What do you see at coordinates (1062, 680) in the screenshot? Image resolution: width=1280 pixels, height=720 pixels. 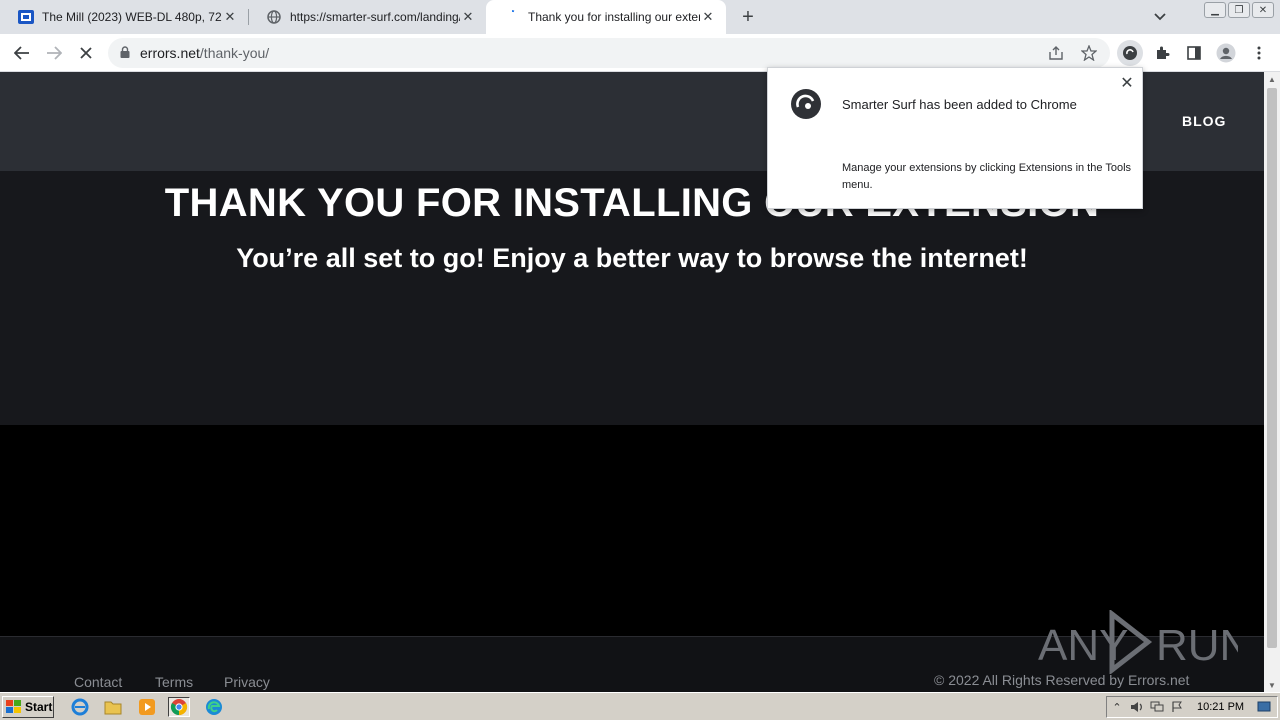 I see `copyright-text: © 2022 All Rights Reserved by Errors.net` at bounding box center [1062, 680].